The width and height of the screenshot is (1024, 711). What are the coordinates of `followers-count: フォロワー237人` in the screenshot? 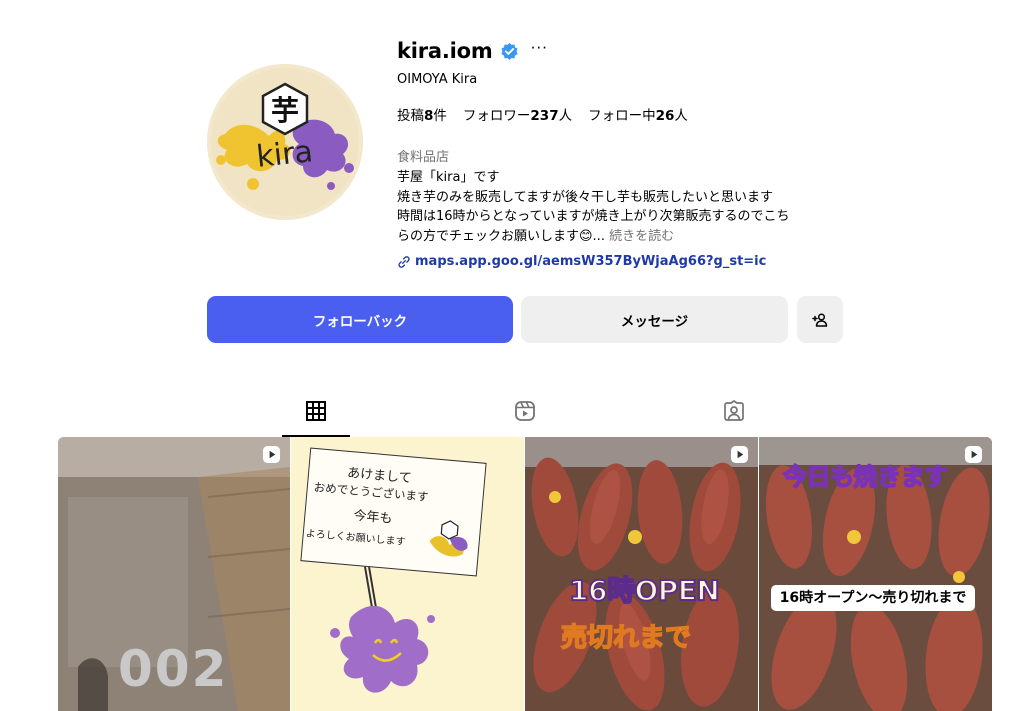 It's located at (517, 114).